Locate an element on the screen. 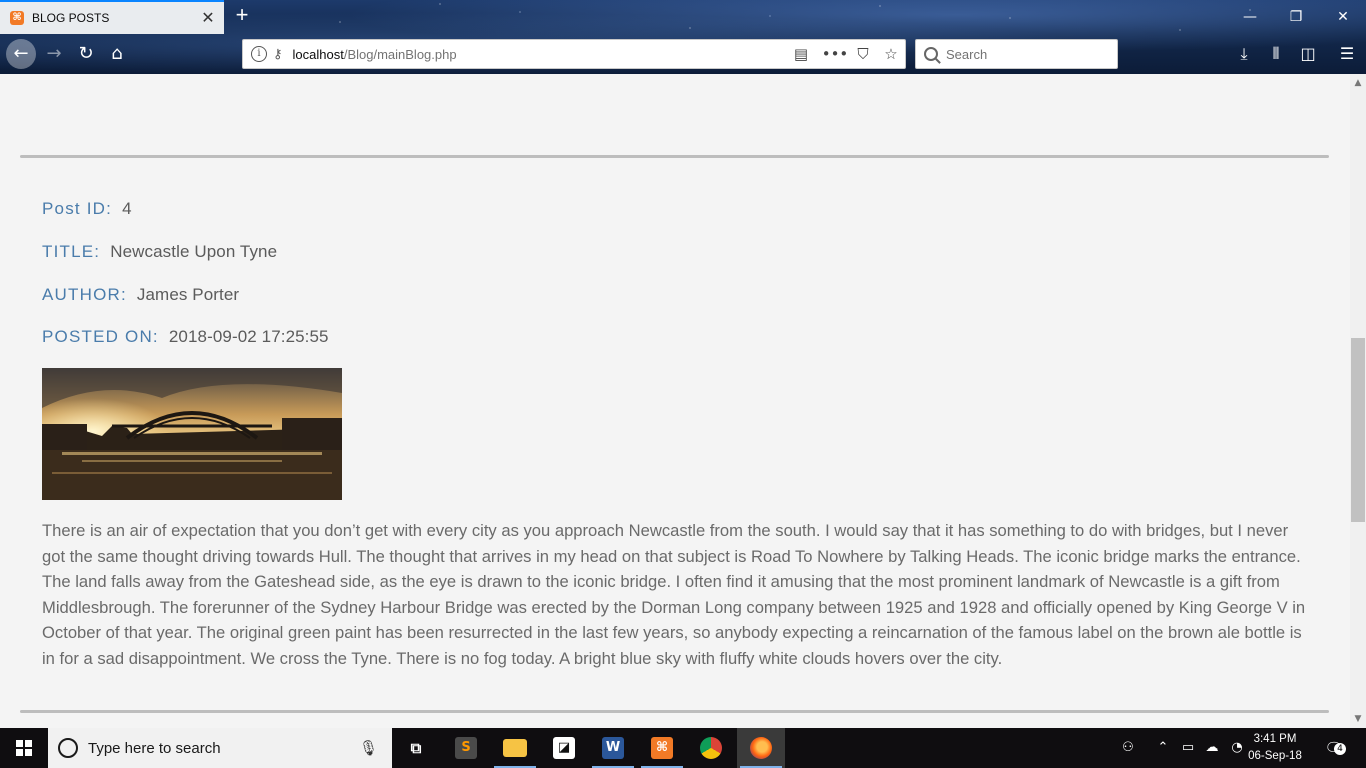 This screenshot has width=1366, height=768. post-image is located at coordinates (192, 434).